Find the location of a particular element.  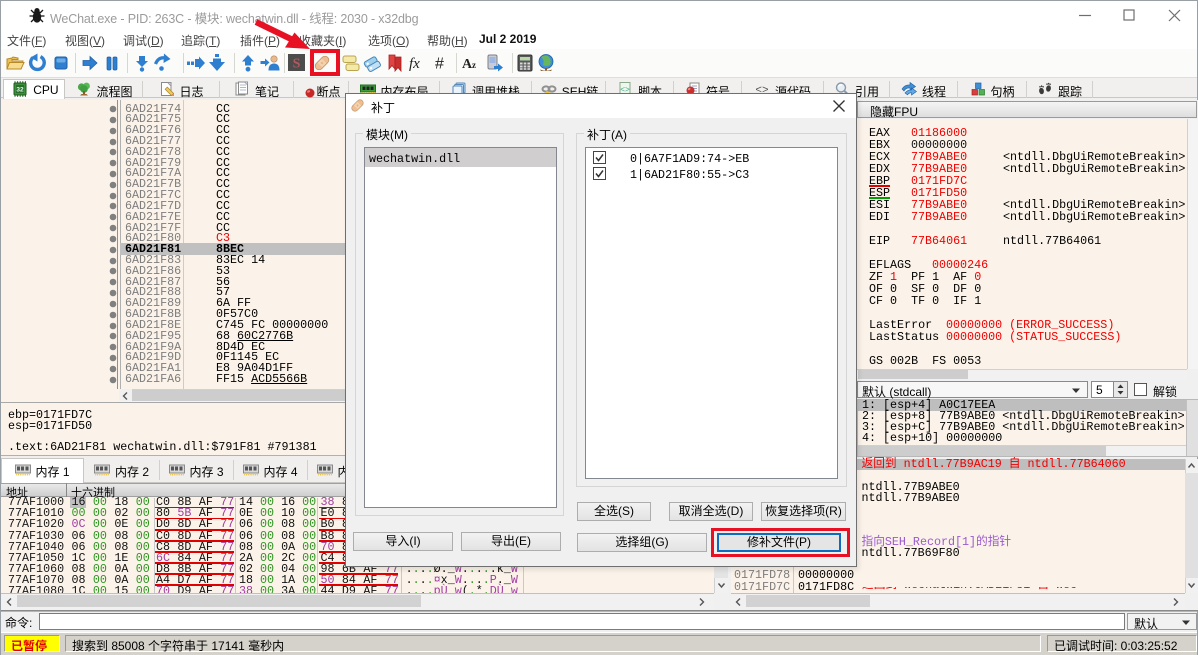

svg-text: fx is located at coordinates (414, 64).